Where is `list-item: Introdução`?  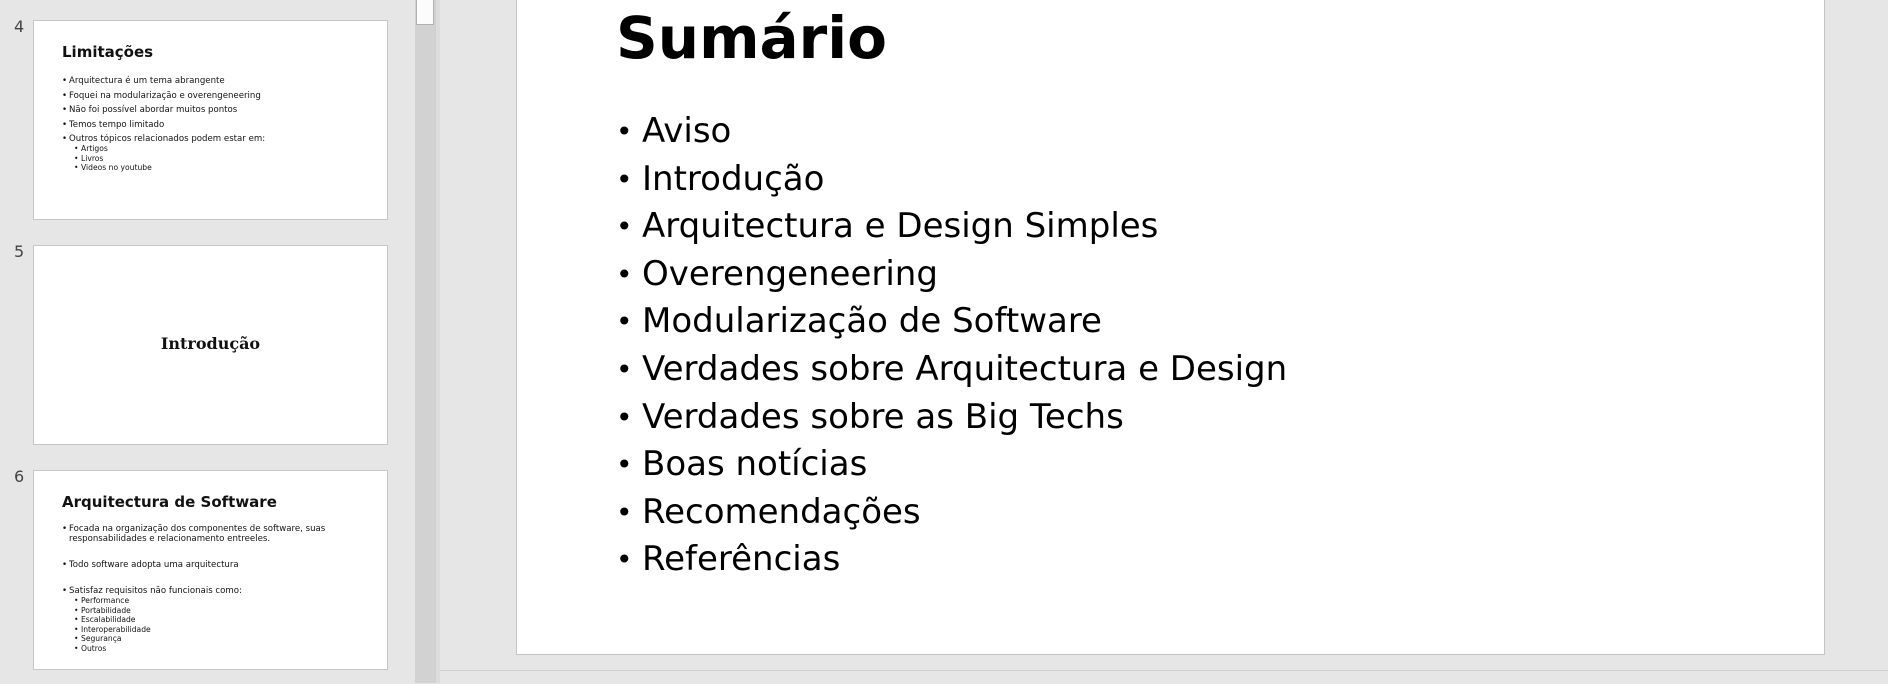 list-item: Introdução is located at coordinates (951, 180).